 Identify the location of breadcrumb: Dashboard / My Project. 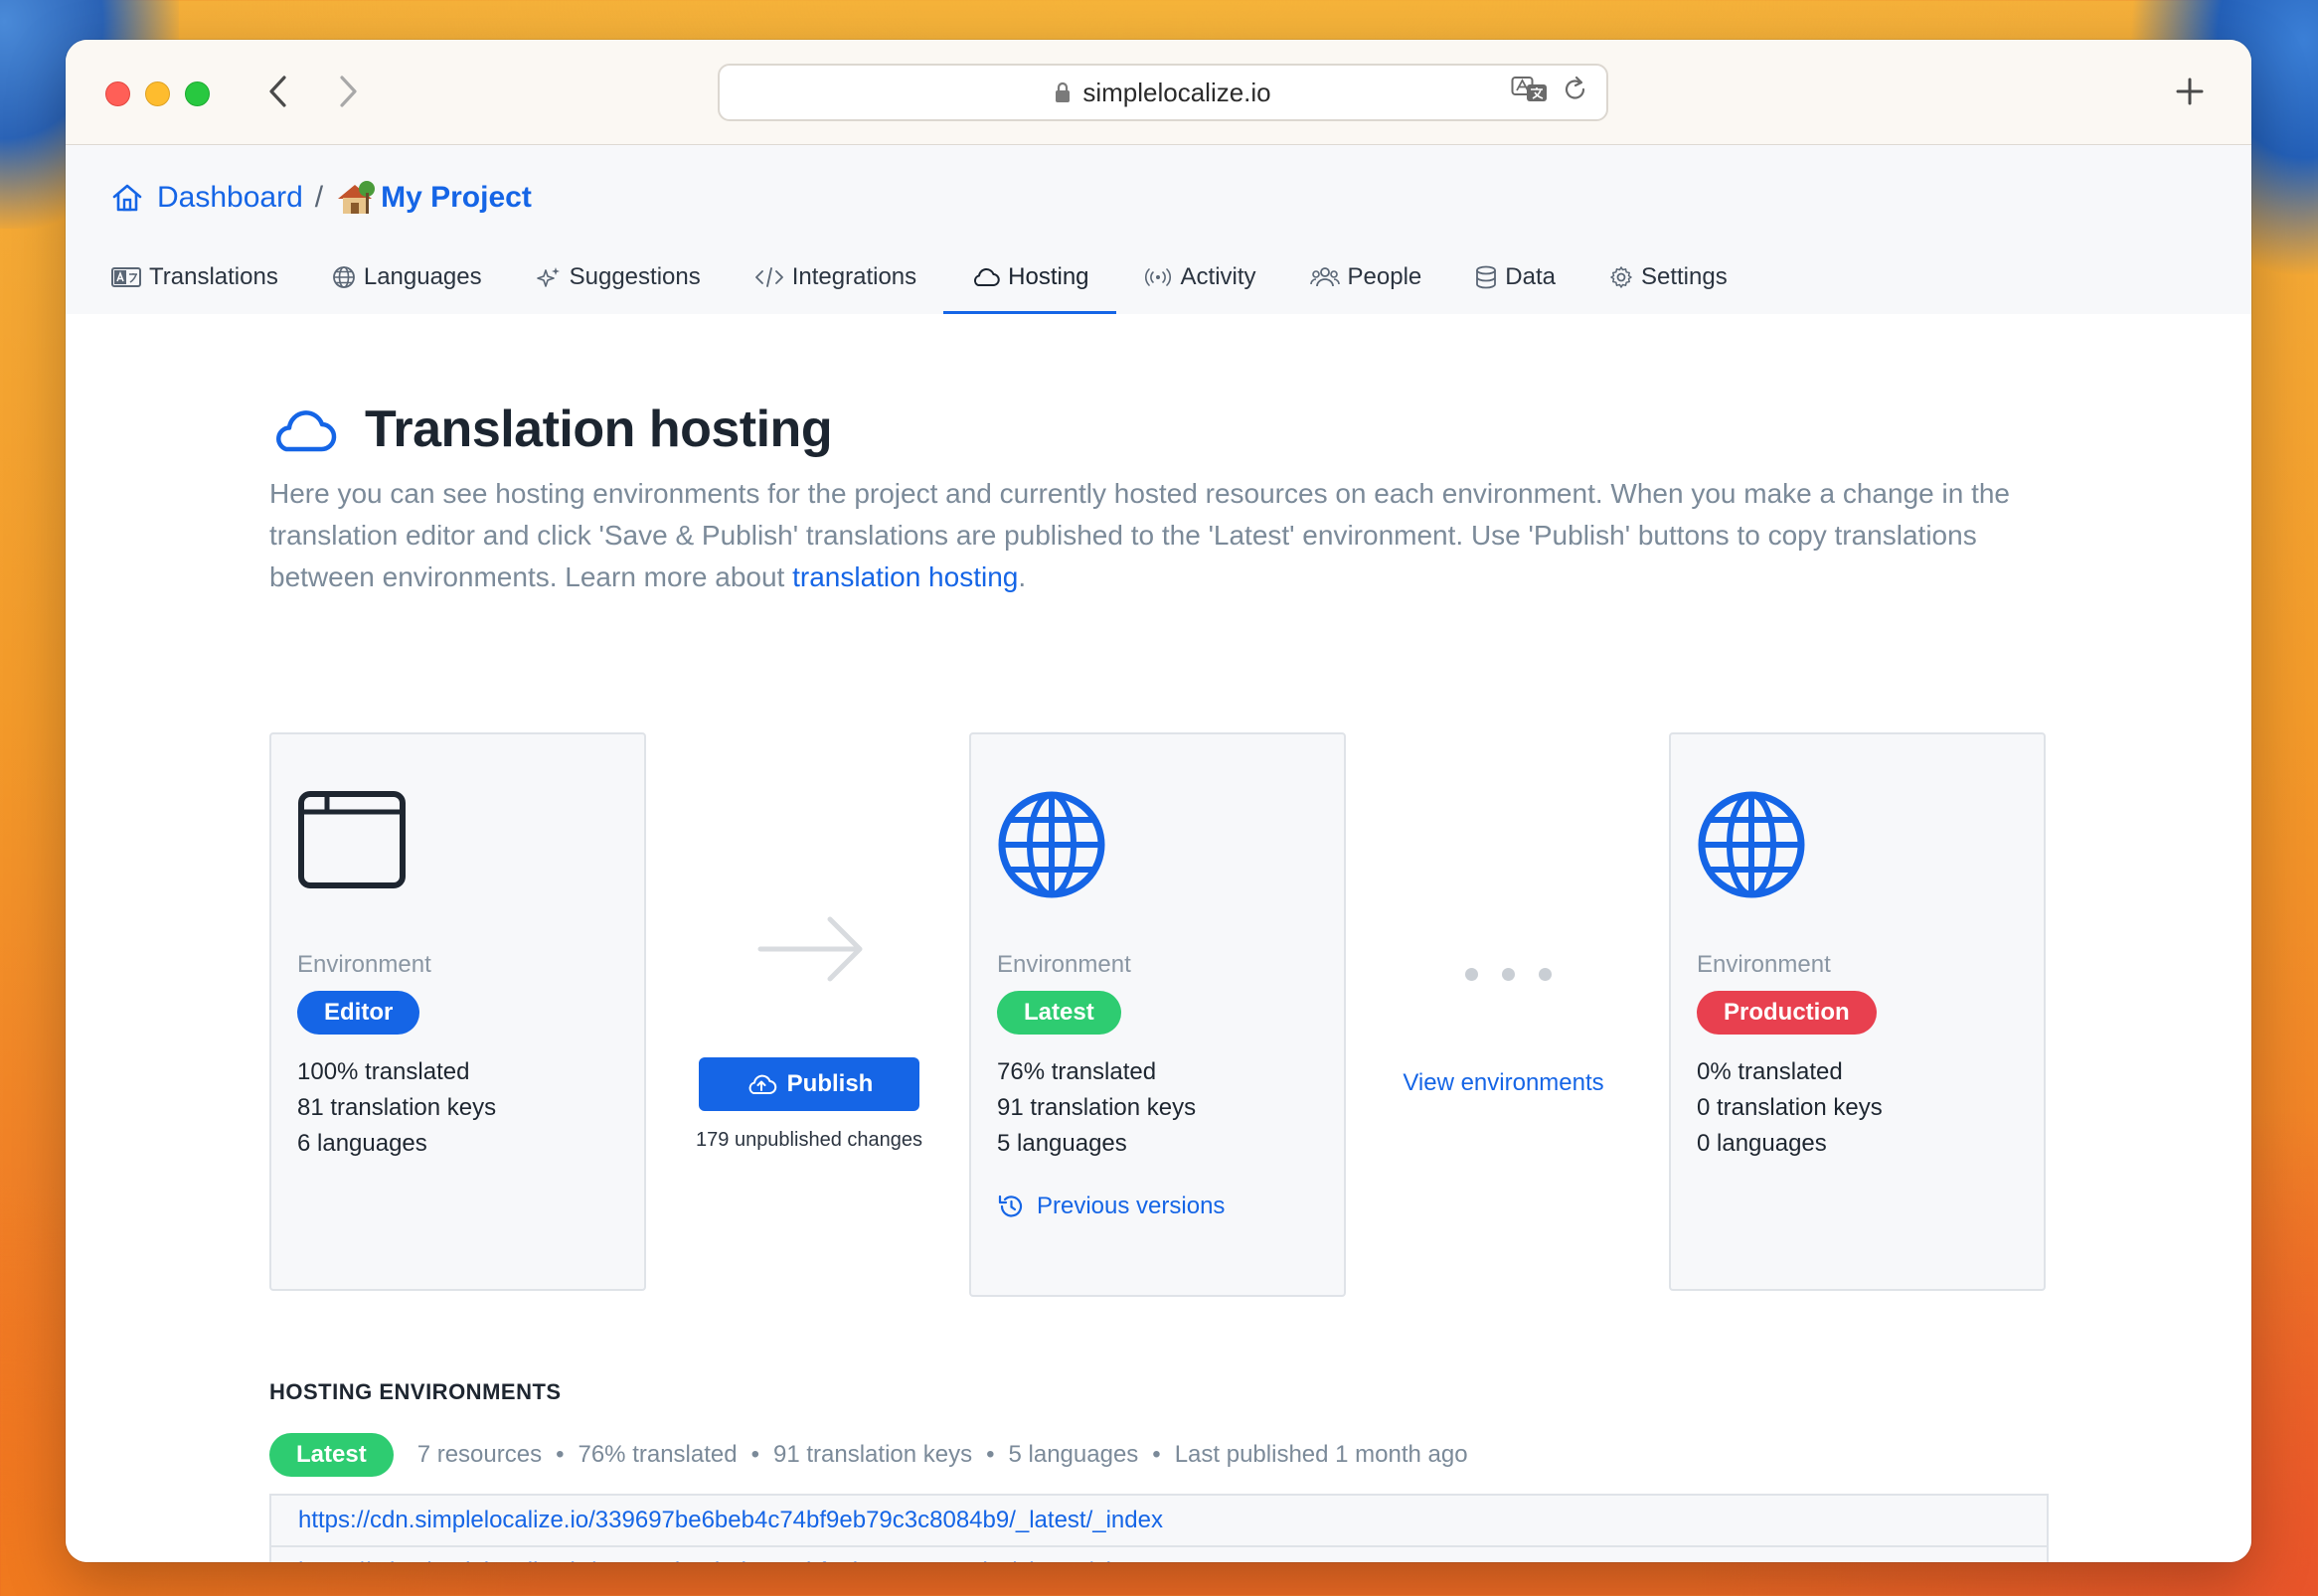
(321, 198).